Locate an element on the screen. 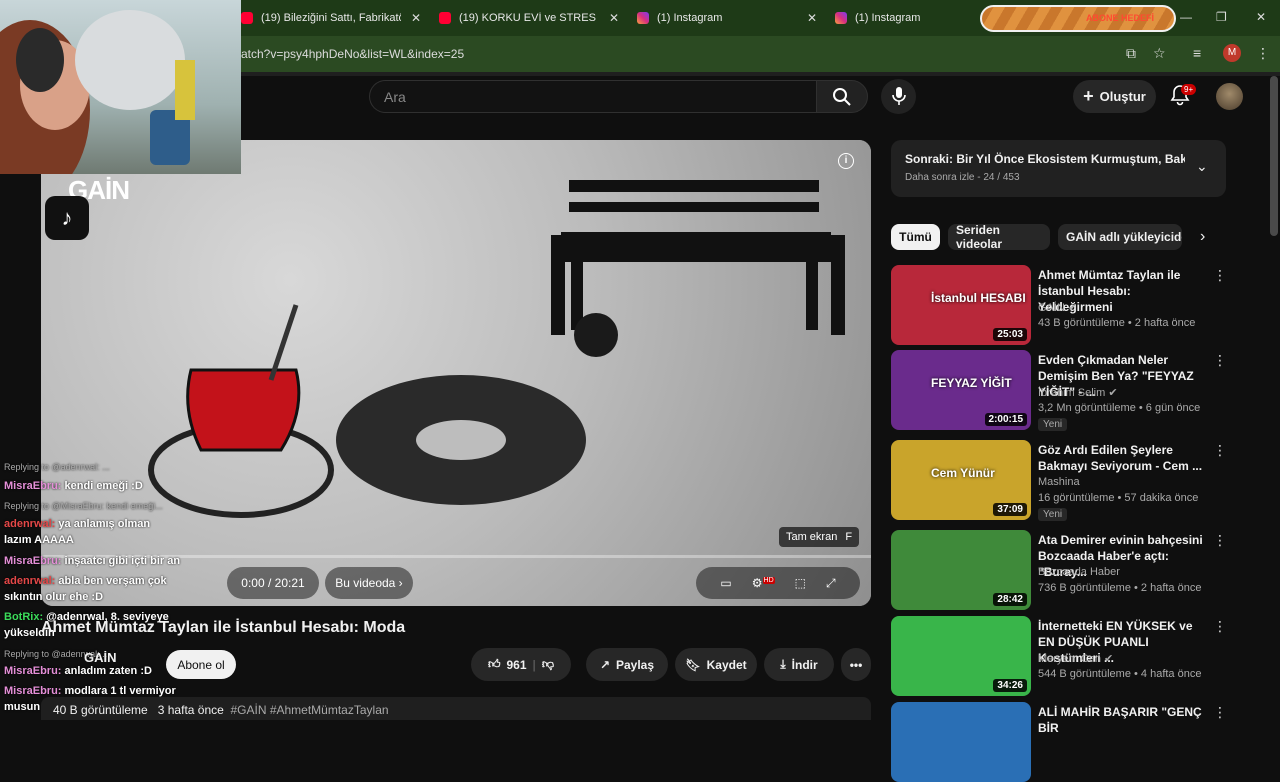  bench-illustration is located at coordinates (698, 268).